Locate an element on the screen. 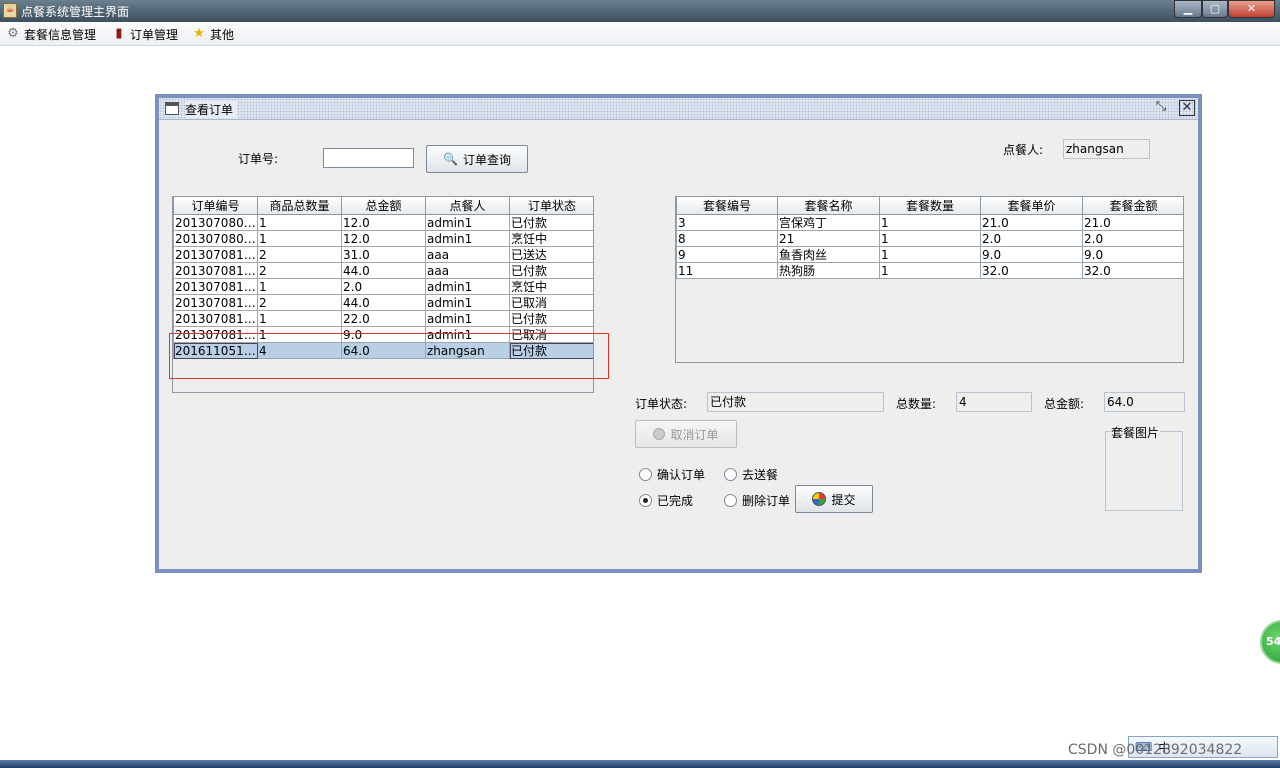  maximize-button: ▢ is located at coordinates (1215, 9).